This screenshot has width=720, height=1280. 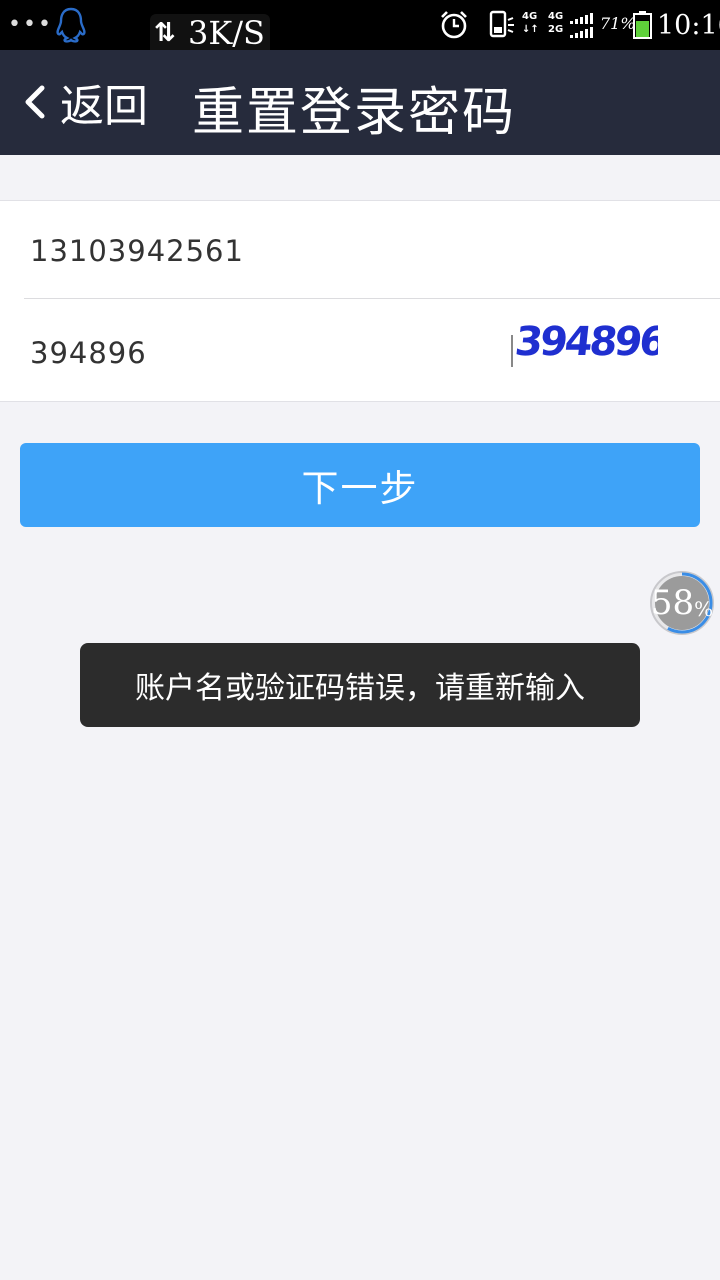 What do you see at coordinates (71, 25) in the screenshot?
I see `qq-penguin-icon` at bounding box center [71, 25].